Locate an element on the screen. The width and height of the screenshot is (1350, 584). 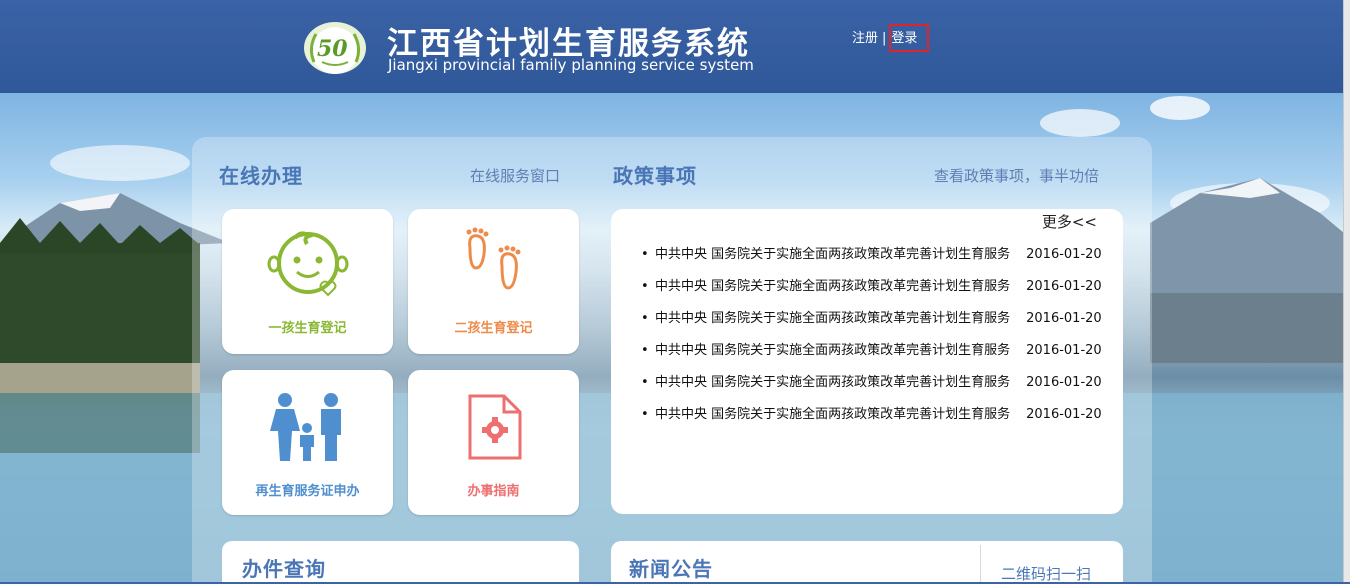
vertical-scrollbar is located at coordinates (1346, 291).